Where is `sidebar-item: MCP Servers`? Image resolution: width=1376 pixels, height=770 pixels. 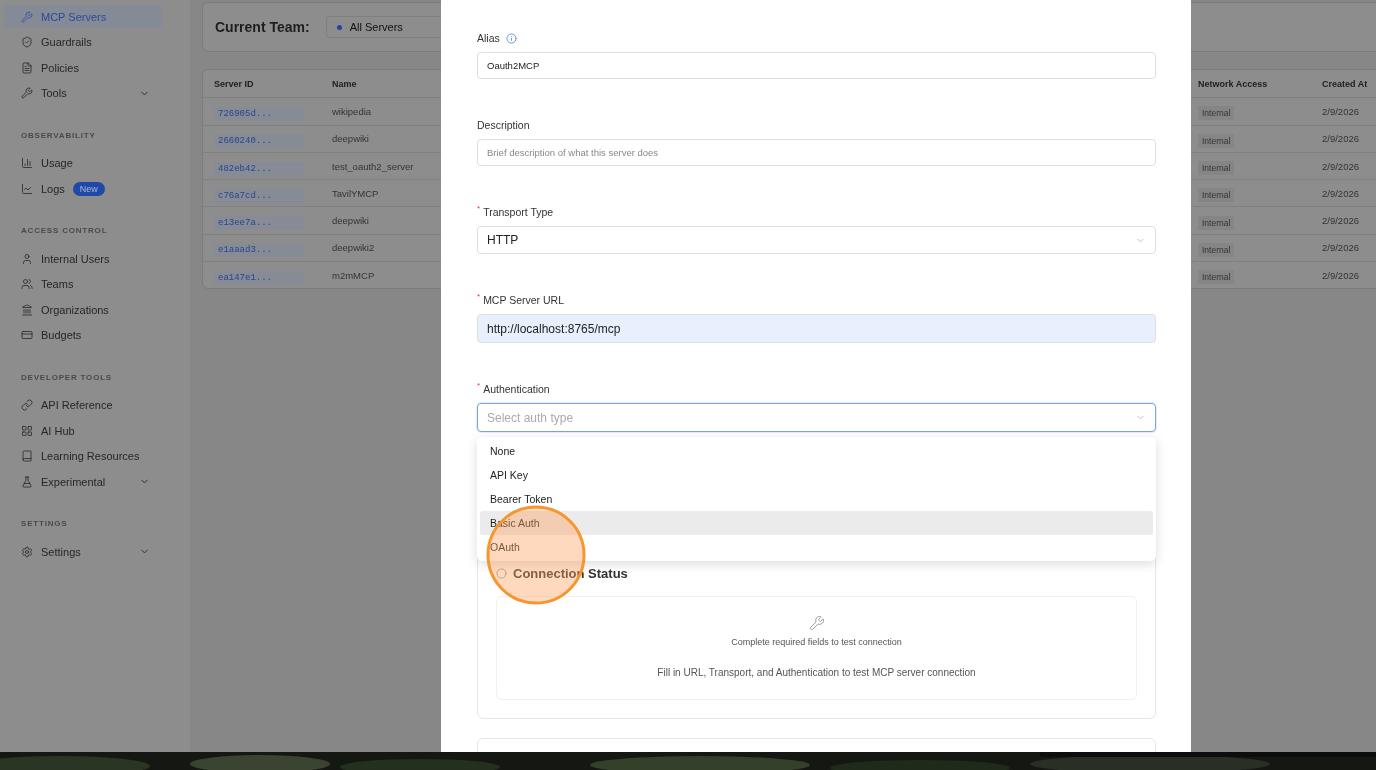
sidebar-item: MCP Servers is located at coordinates (83, 16).